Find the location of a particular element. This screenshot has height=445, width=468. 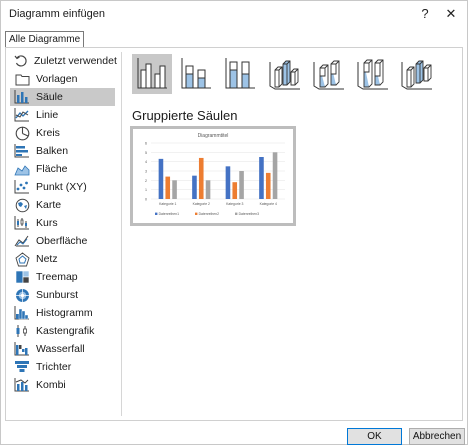

subtype-3d-stacked-column is located at coordinates (328, 74).